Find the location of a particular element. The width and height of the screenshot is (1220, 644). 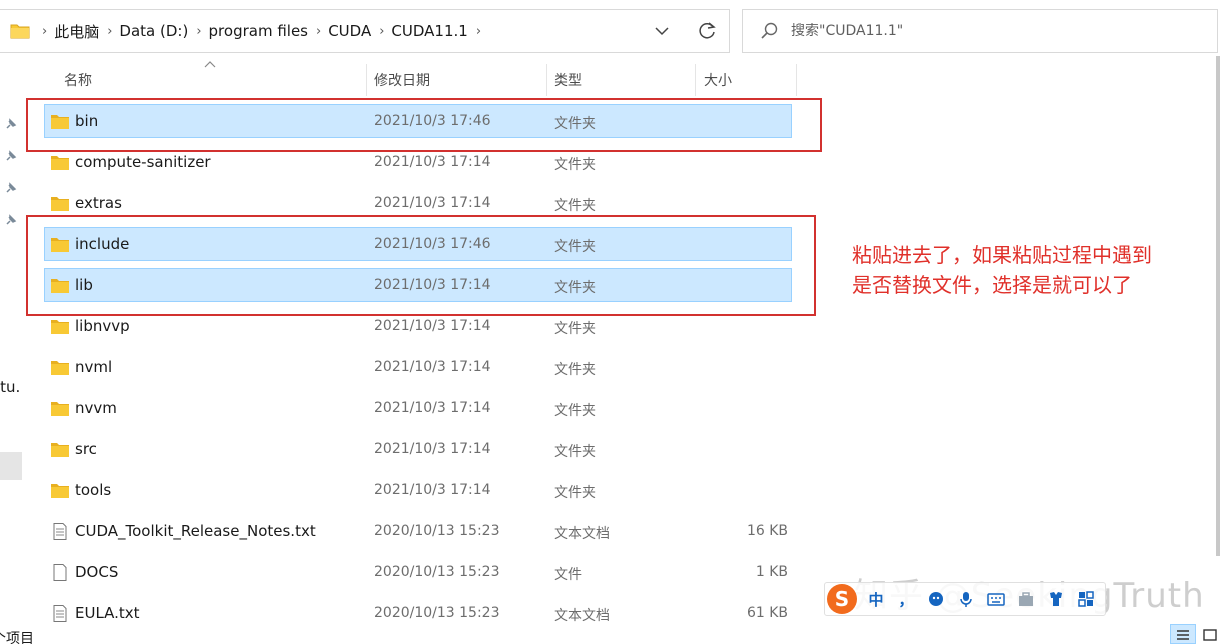

annotation-line: 粘贴进去了，如果粘贴过程中遇到 is located at coordinates (1002, 255).